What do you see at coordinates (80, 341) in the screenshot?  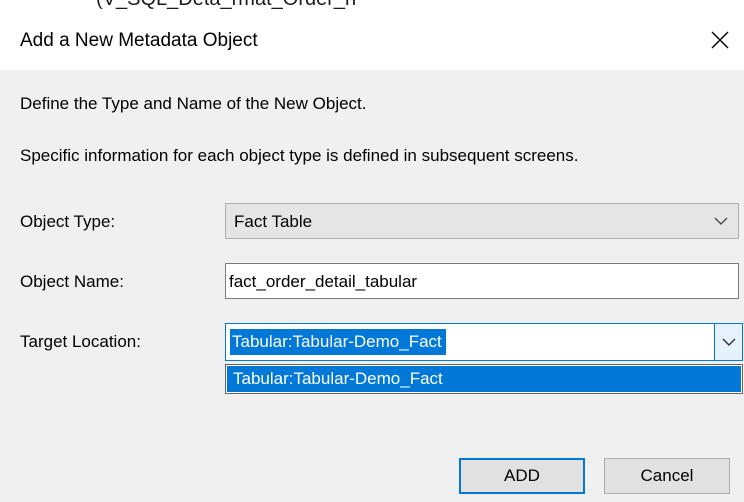 I see `target-location-label: Target Location:` at bounding box center [80, 341].